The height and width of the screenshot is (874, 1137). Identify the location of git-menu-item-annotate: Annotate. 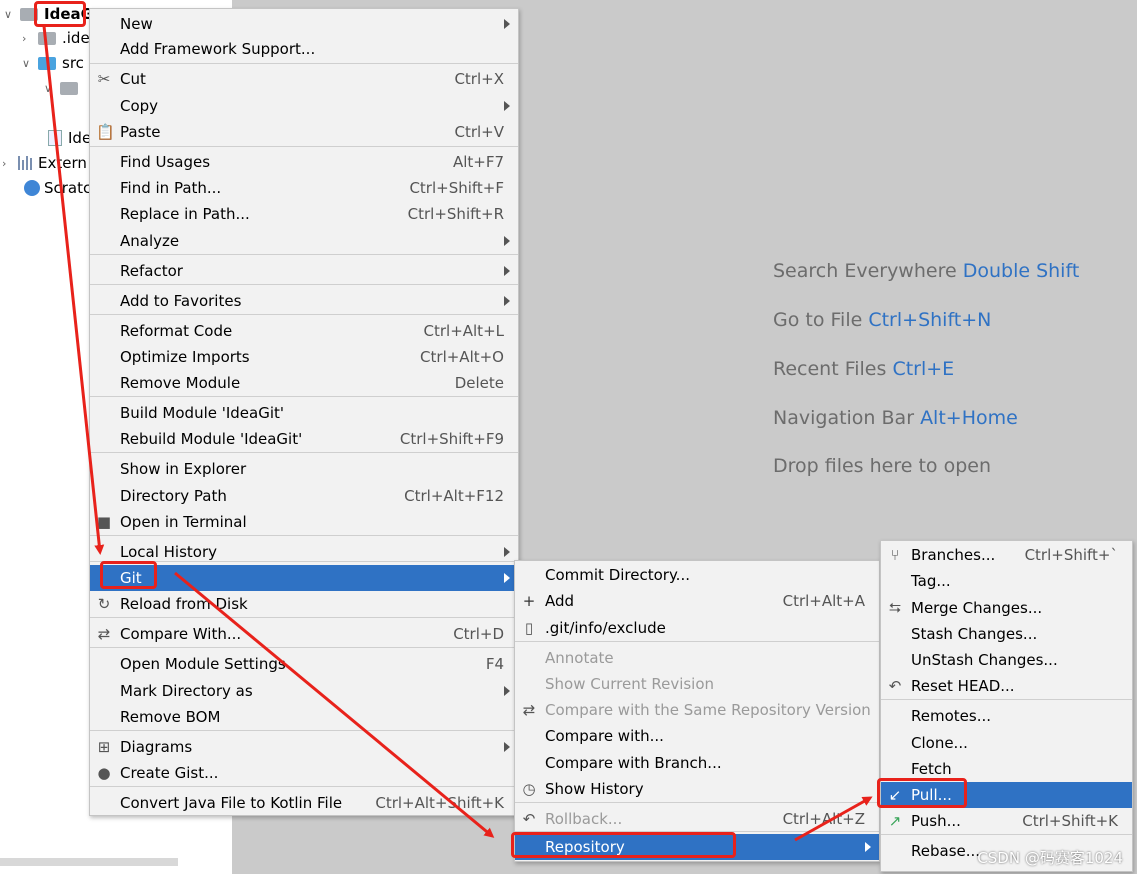
(697, 658).